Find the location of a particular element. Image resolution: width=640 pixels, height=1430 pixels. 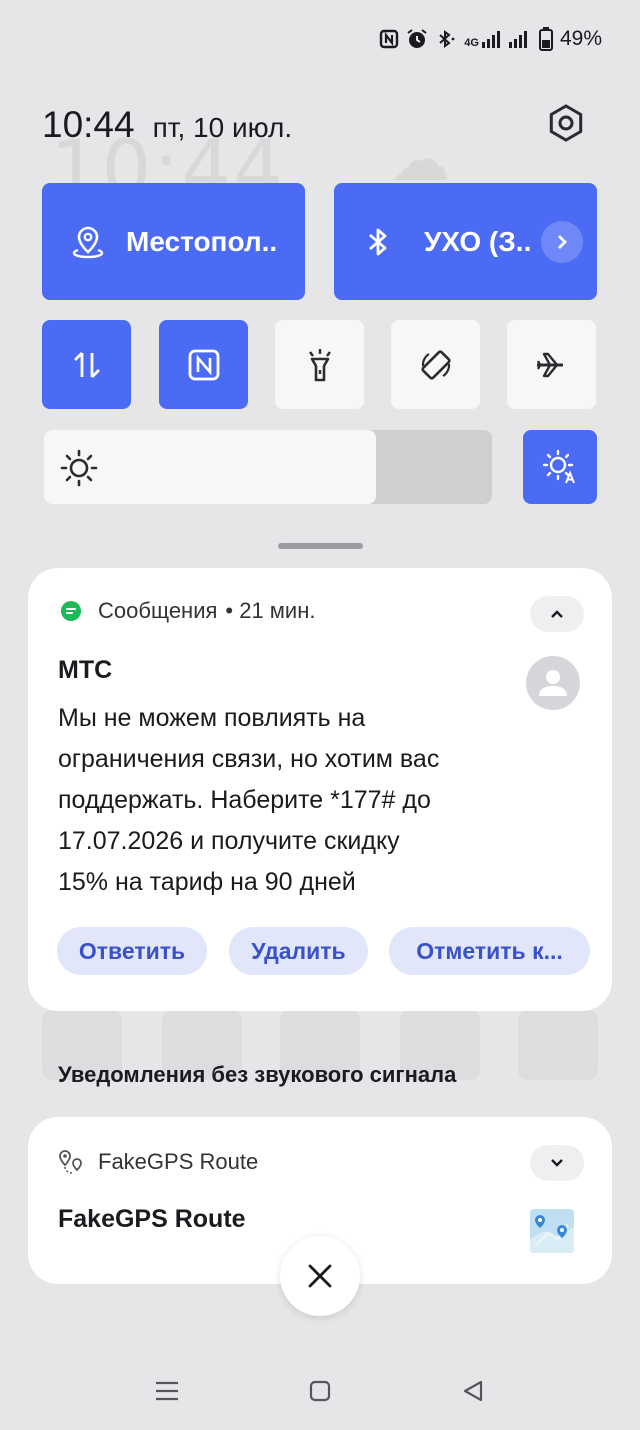

clear-all-button is located at coordinates (320, 1276).